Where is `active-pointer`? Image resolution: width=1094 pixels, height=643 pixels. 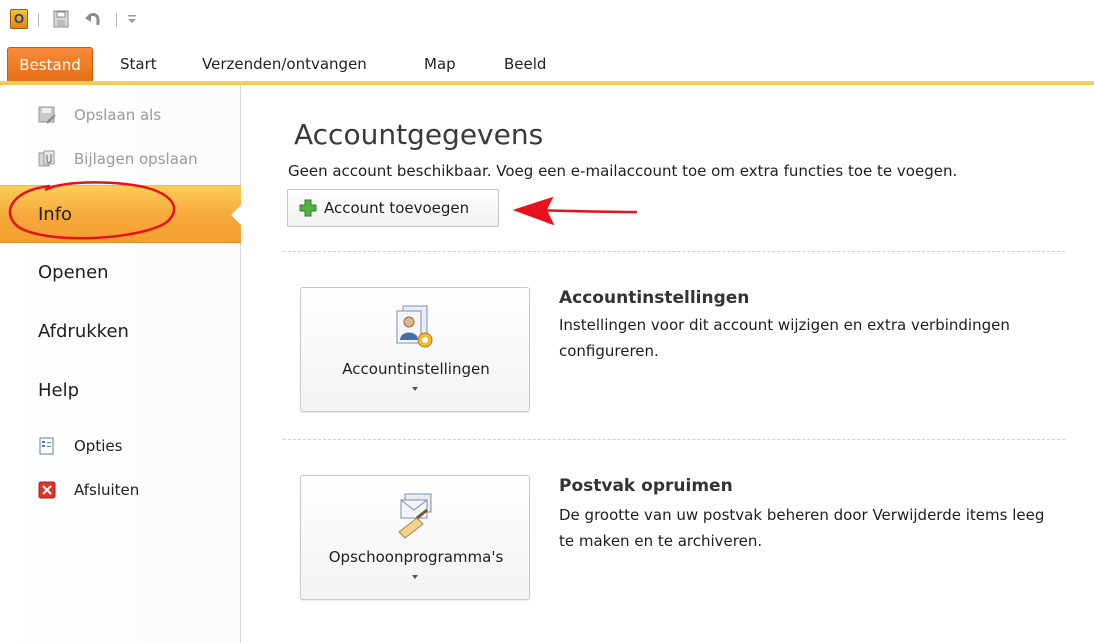 active-pointer is located at coordinates (236, 215).